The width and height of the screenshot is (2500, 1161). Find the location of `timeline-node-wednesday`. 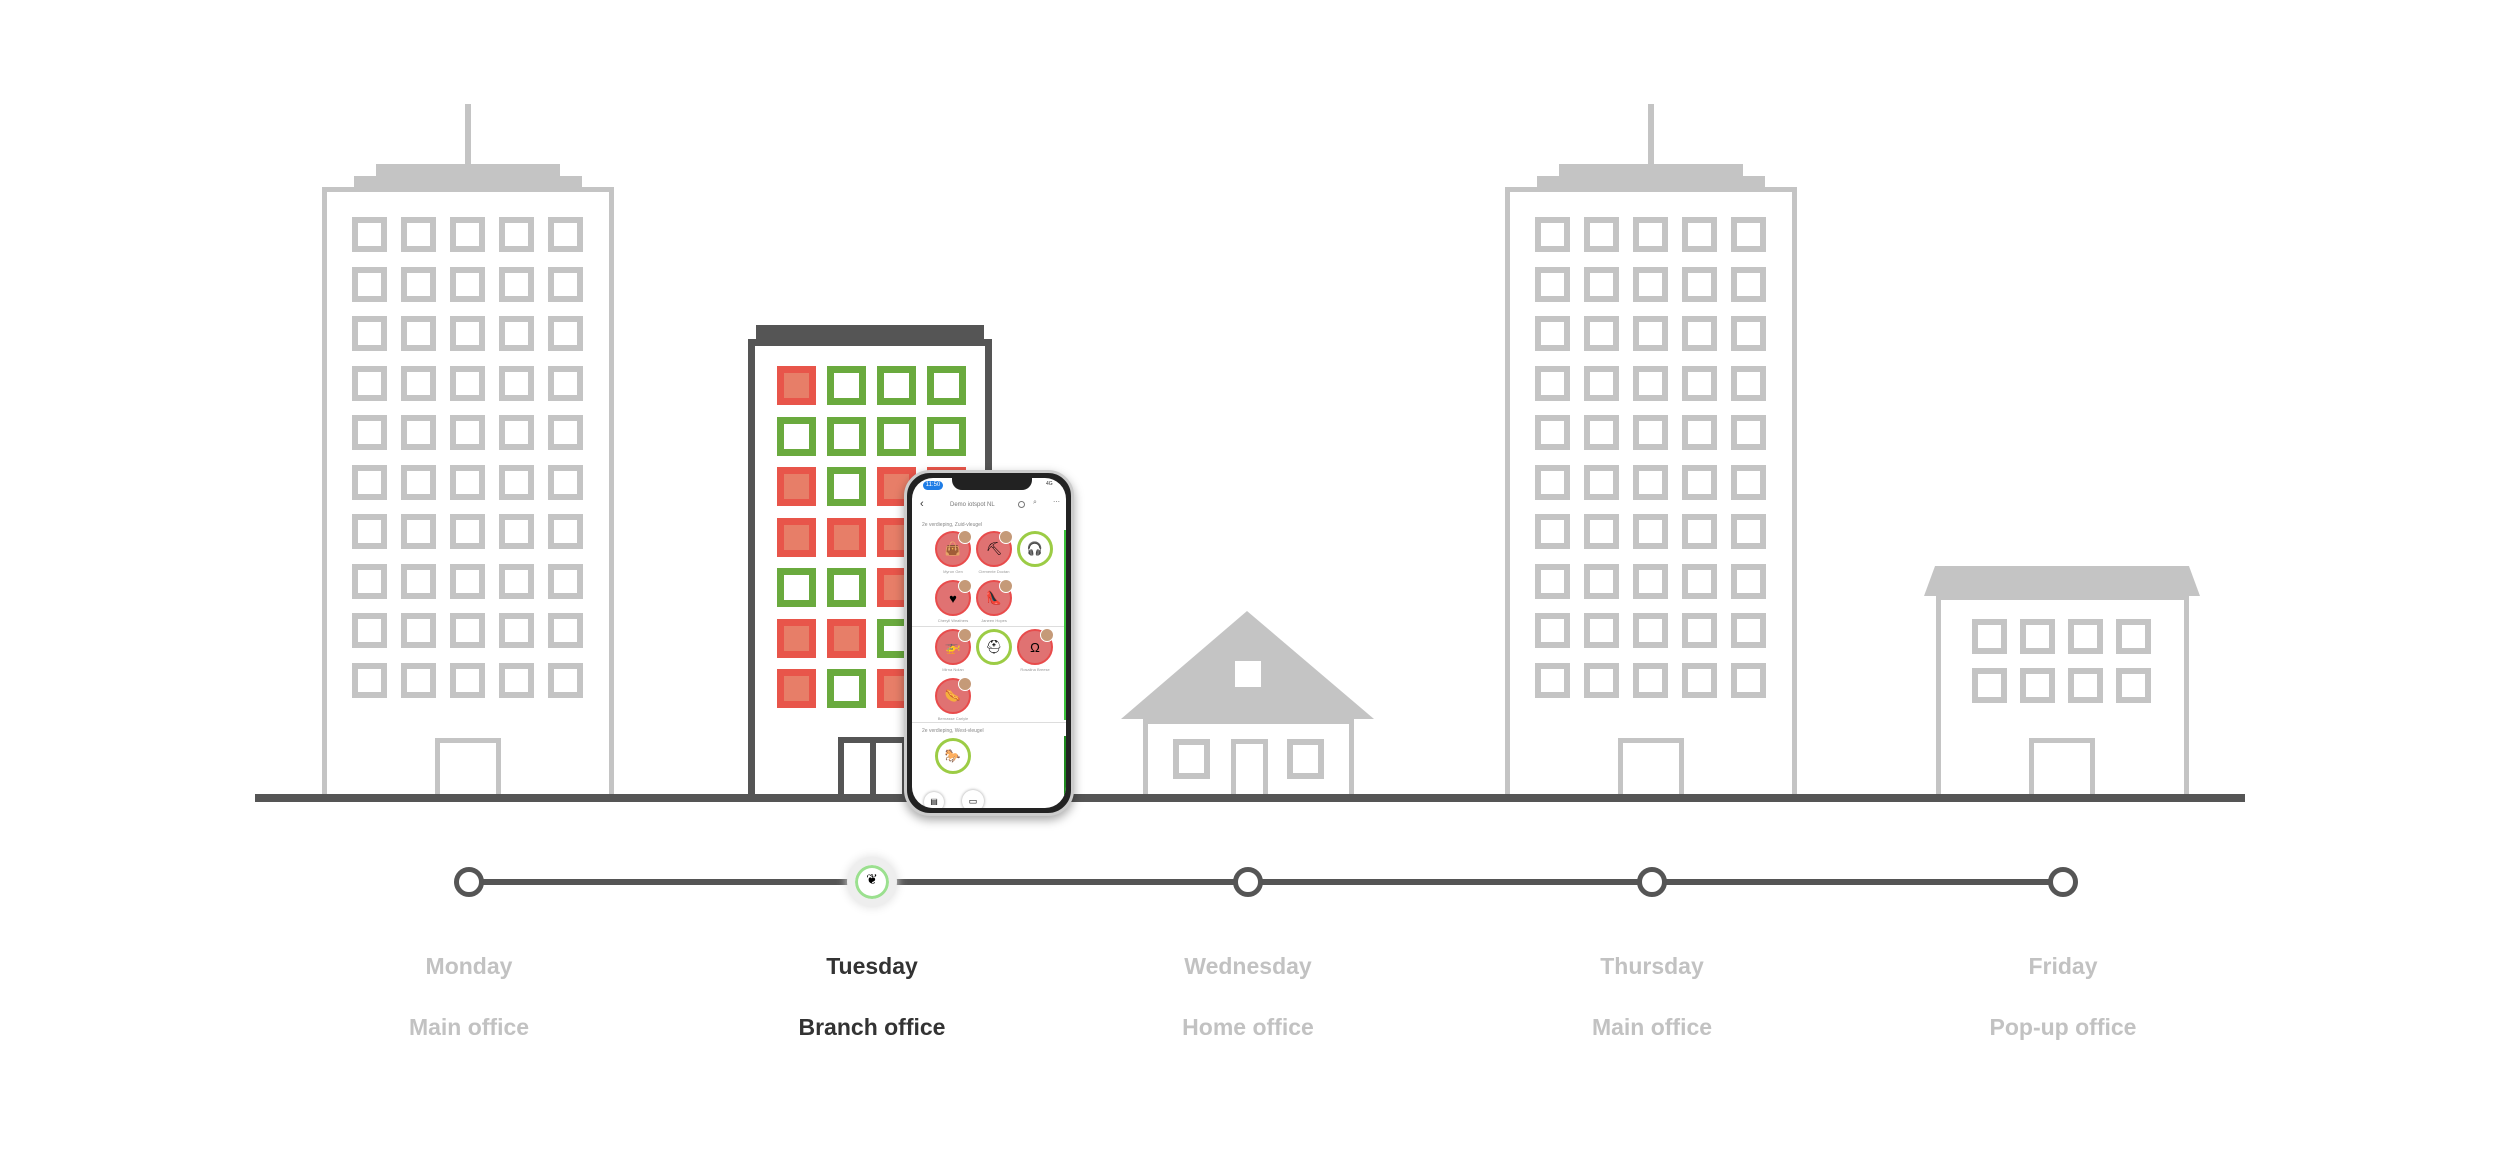

timeline-node-wednesday is located at coordinates (1248, 882).